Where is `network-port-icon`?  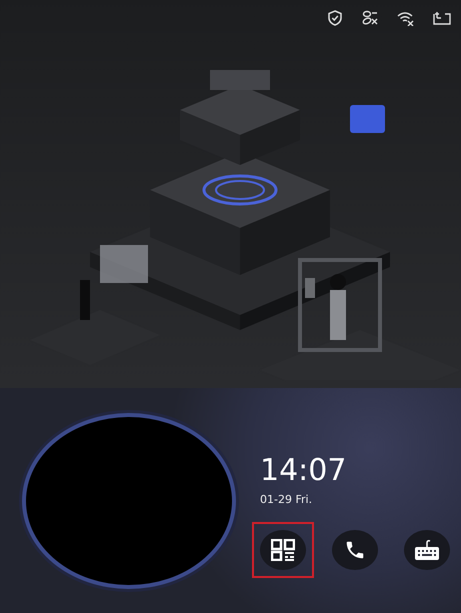
network-port-icon is located at coordinates (442, 18).